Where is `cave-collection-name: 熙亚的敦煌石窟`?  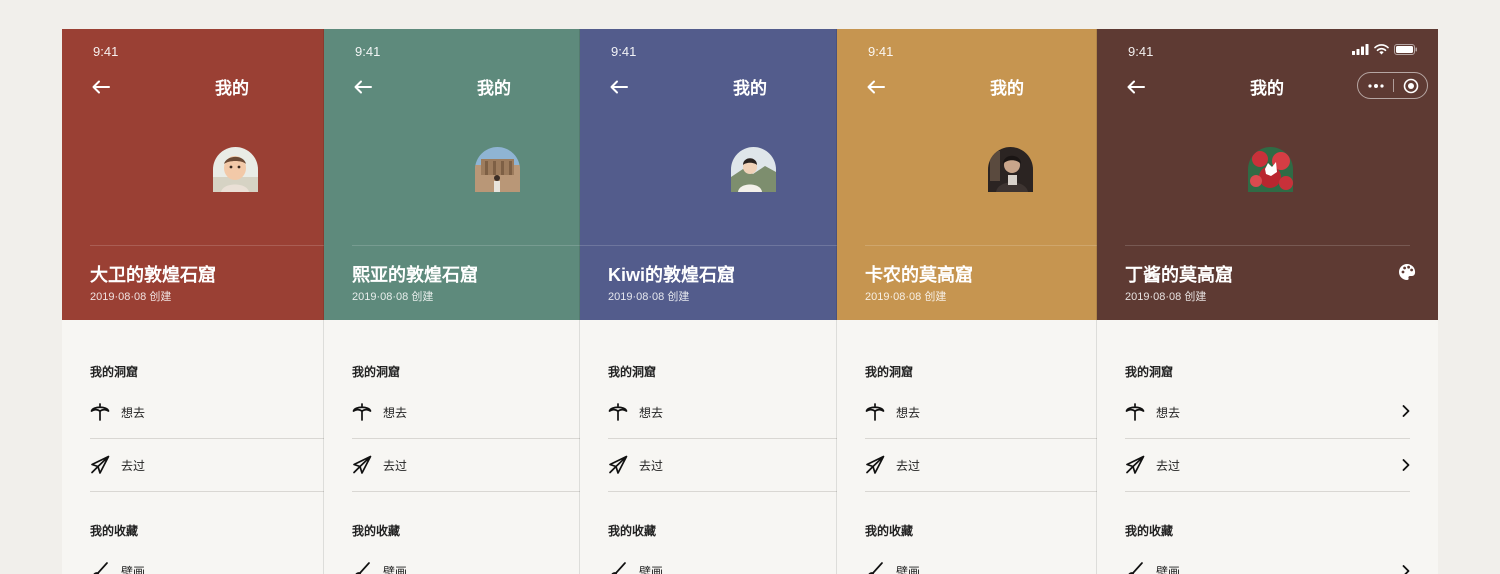 cave-collection-name: 熙亚的敦煌石窟 is located at coordinates (415, 275).